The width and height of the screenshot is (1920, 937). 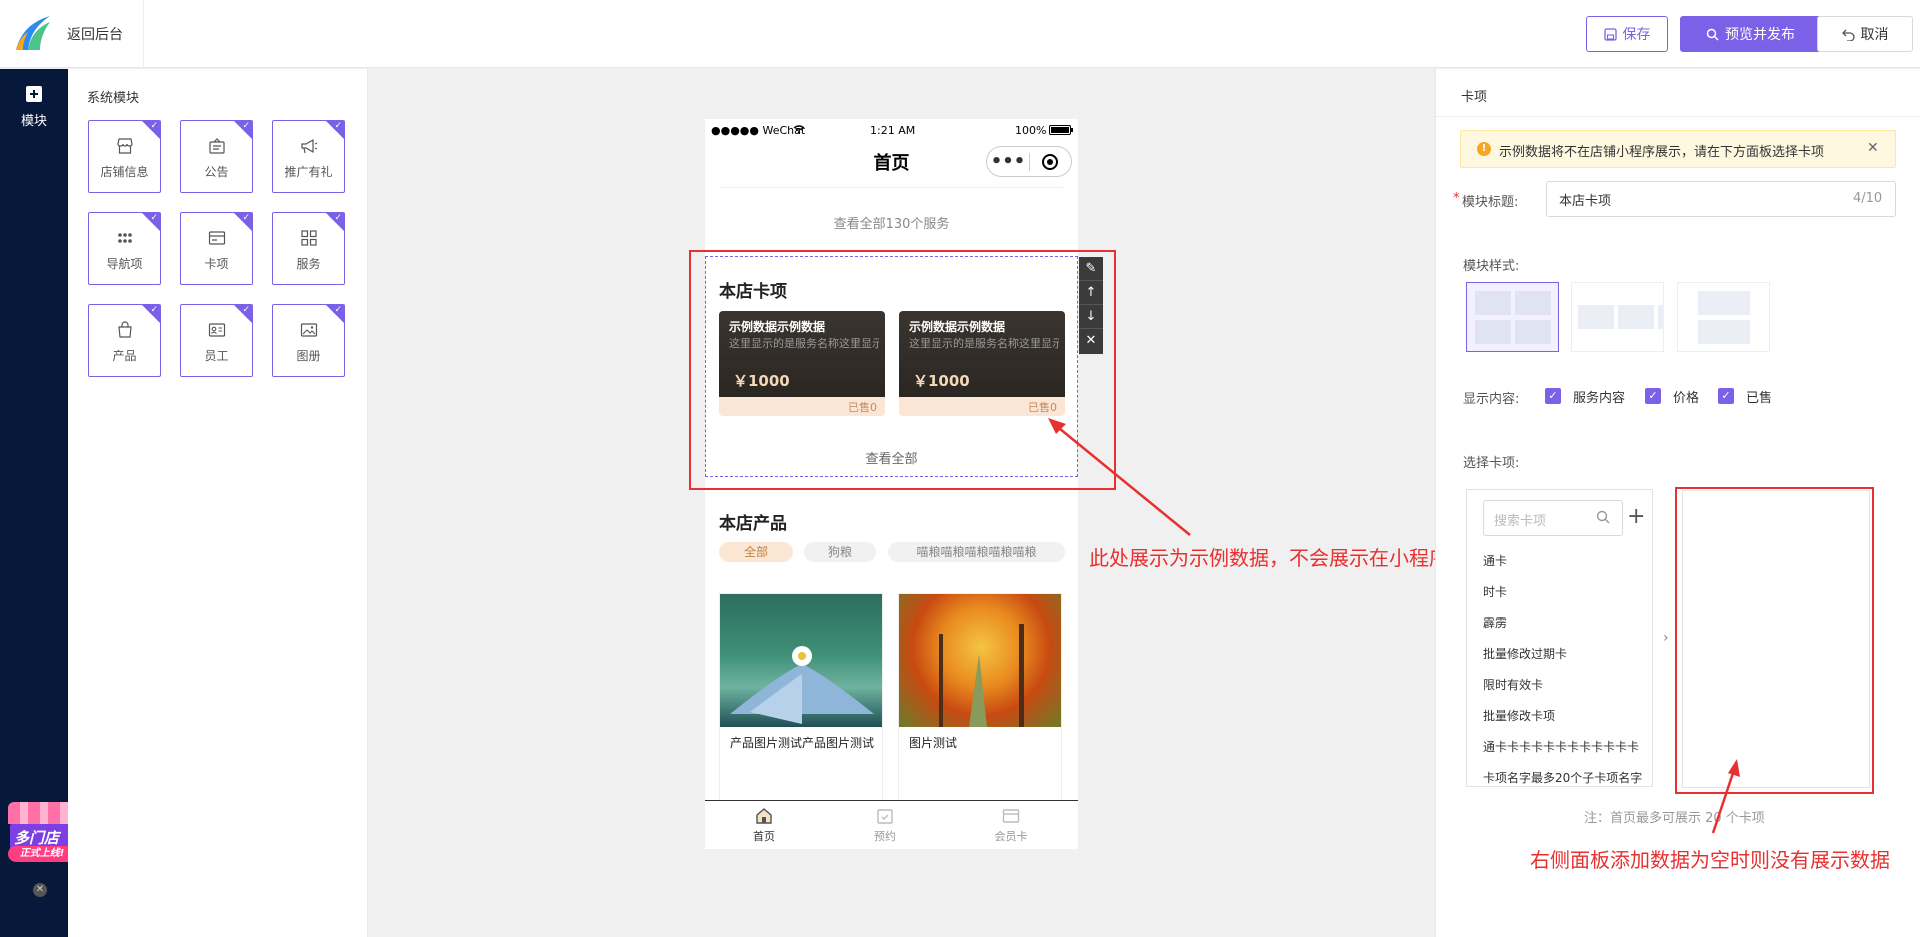 What do you see at coordinates (1565, 622) in the screenshot?
I see `card-list-item: 霹雳` at bounding box center [1565, 622].